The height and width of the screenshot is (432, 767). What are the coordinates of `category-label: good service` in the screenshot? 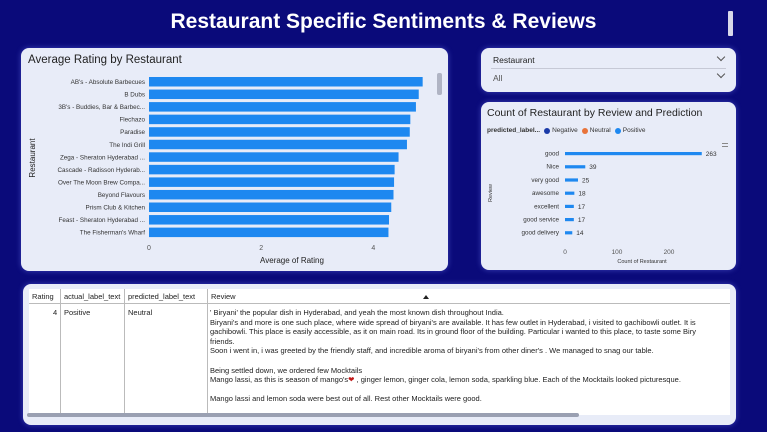 It's located at (541, 220).